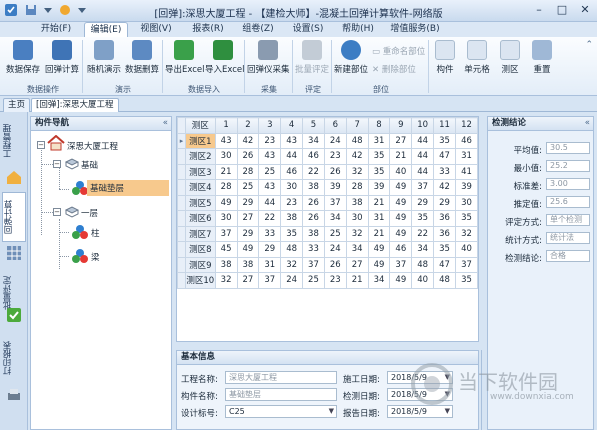 The image size is (597, 430). I want to click on row-header: 测区9, so click(200, 264).